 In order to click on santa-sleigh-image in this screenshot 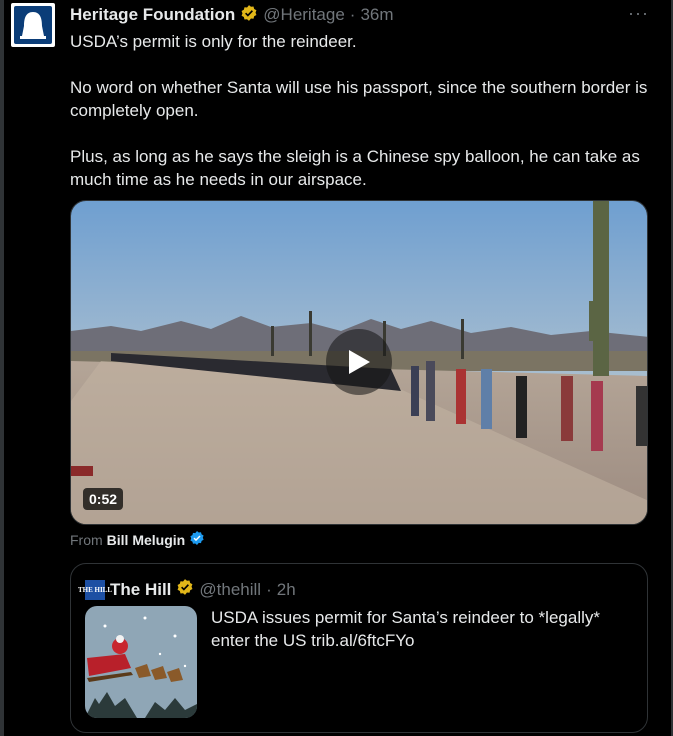, I will do `click(141, 662)`.